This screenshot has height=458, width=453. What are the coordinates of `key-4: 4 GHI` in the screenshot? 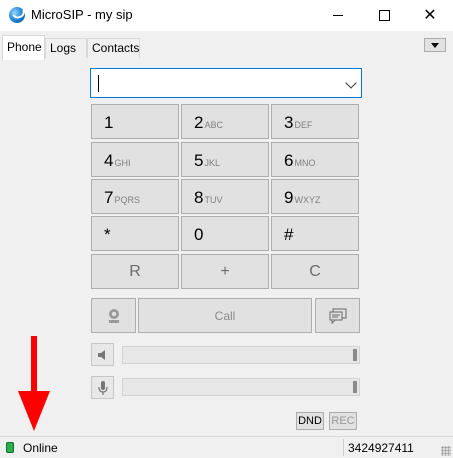 It's located at (135, 159).